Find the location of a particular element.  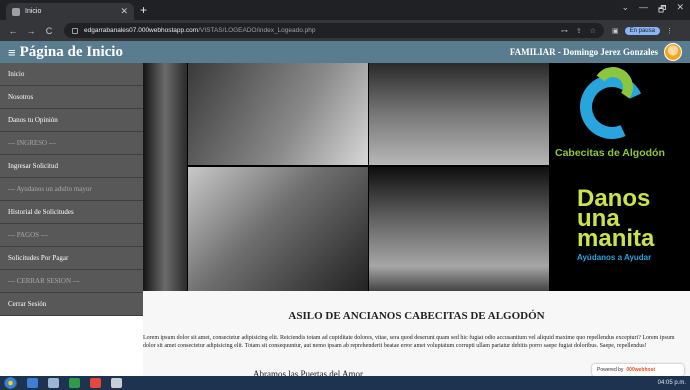

tab-search-icon: ⌄ is located at coordinates (625, 10).